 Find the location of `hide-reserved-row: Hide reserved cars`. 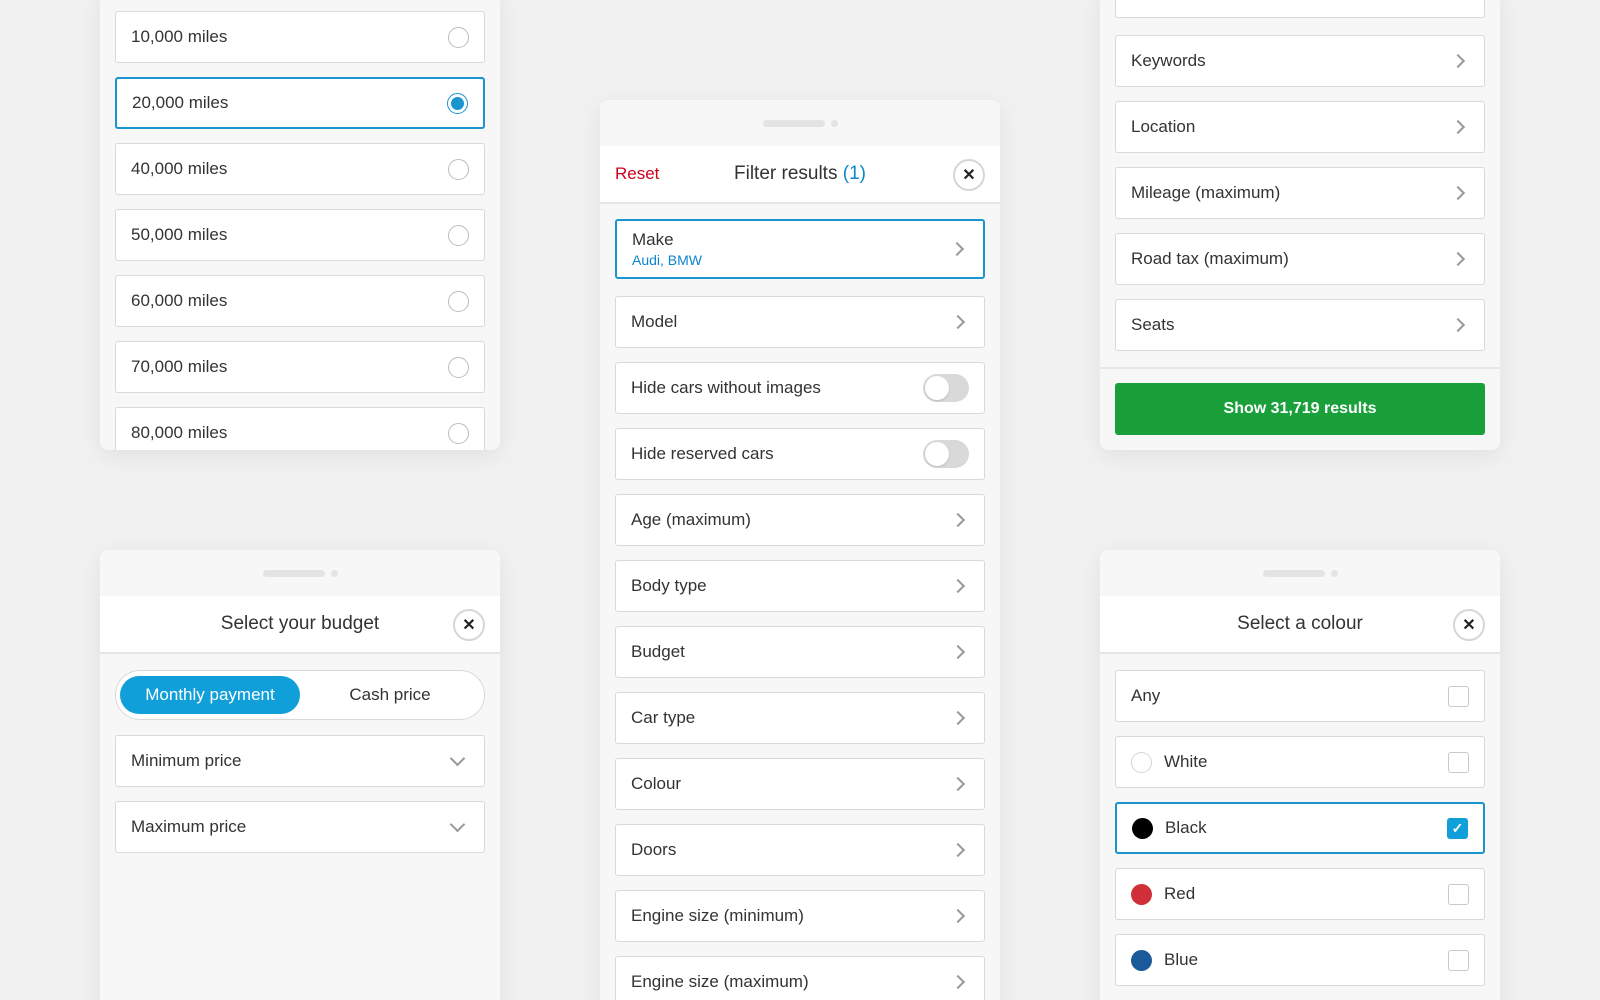

hide-reserved-row: Hide reserved cars is located at coordinates (800, 454).